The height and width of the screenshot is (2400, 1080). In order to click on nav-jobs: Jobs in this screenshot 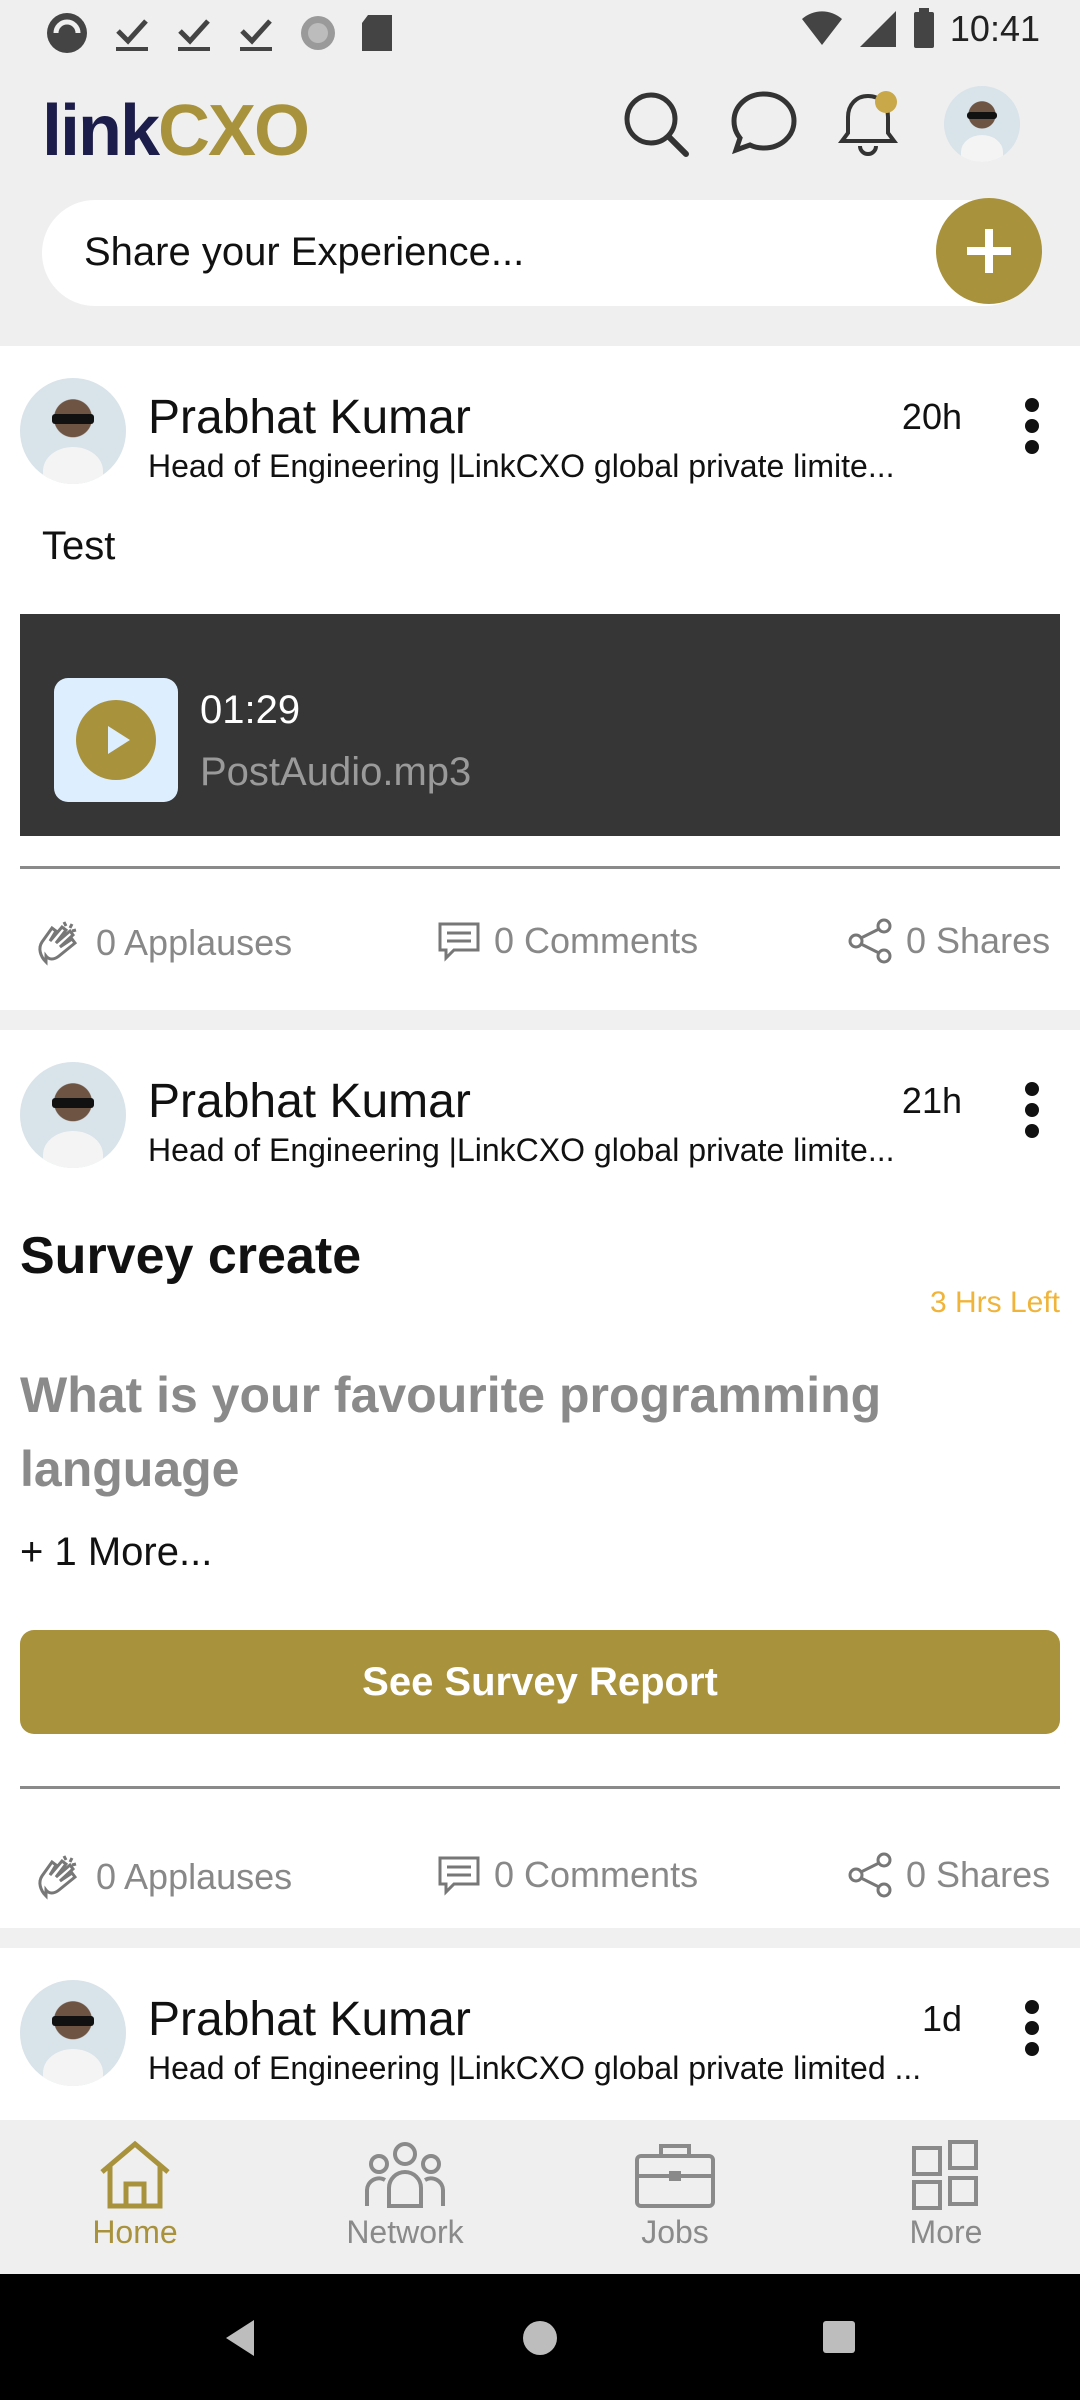, I will do `click(675, 2194)`.